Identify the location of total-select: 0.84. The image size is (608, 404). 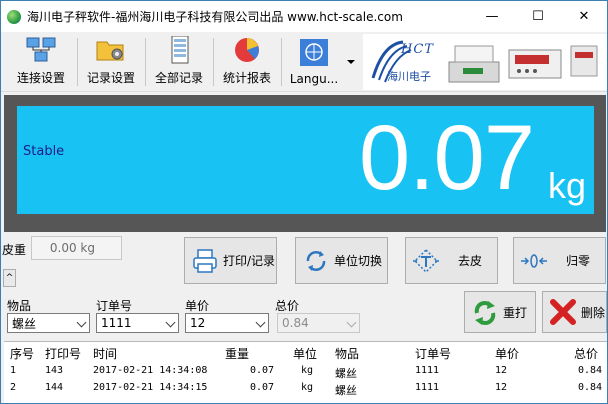
(318, 323).